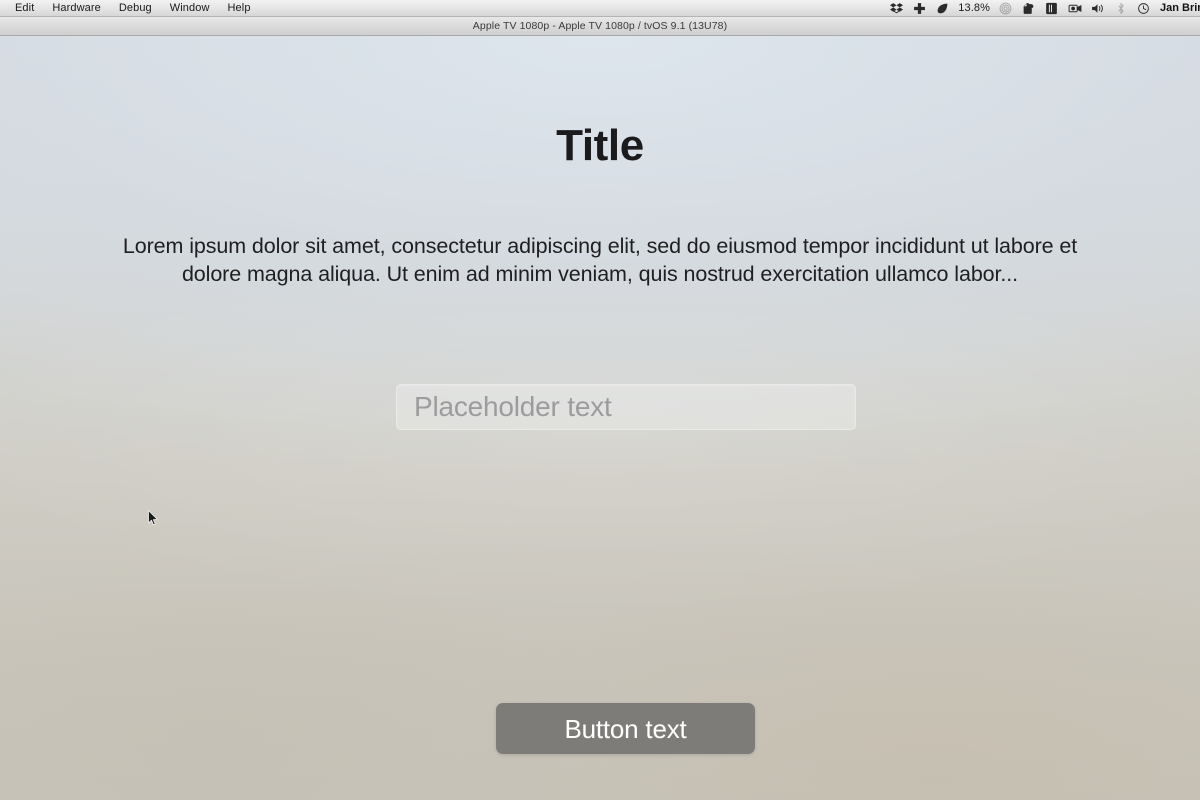  I want to click on menu-bar-items: Edit Hardware Debug Window Help, so click(130, 8).